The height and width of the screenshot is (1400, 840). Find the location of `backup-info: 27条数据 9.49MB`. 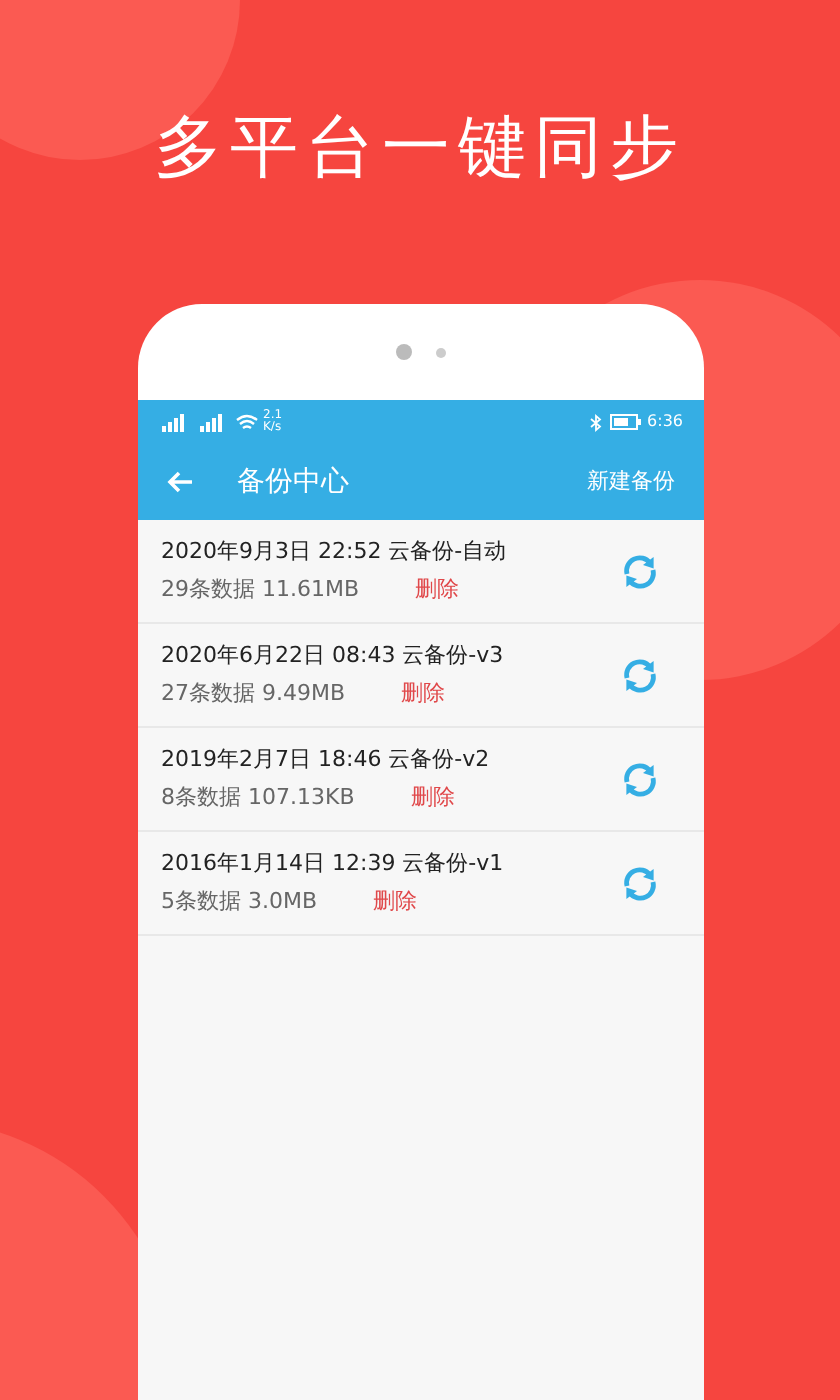

backup-info: 27条数据 9.49MB is located at coordinates (253, 694).